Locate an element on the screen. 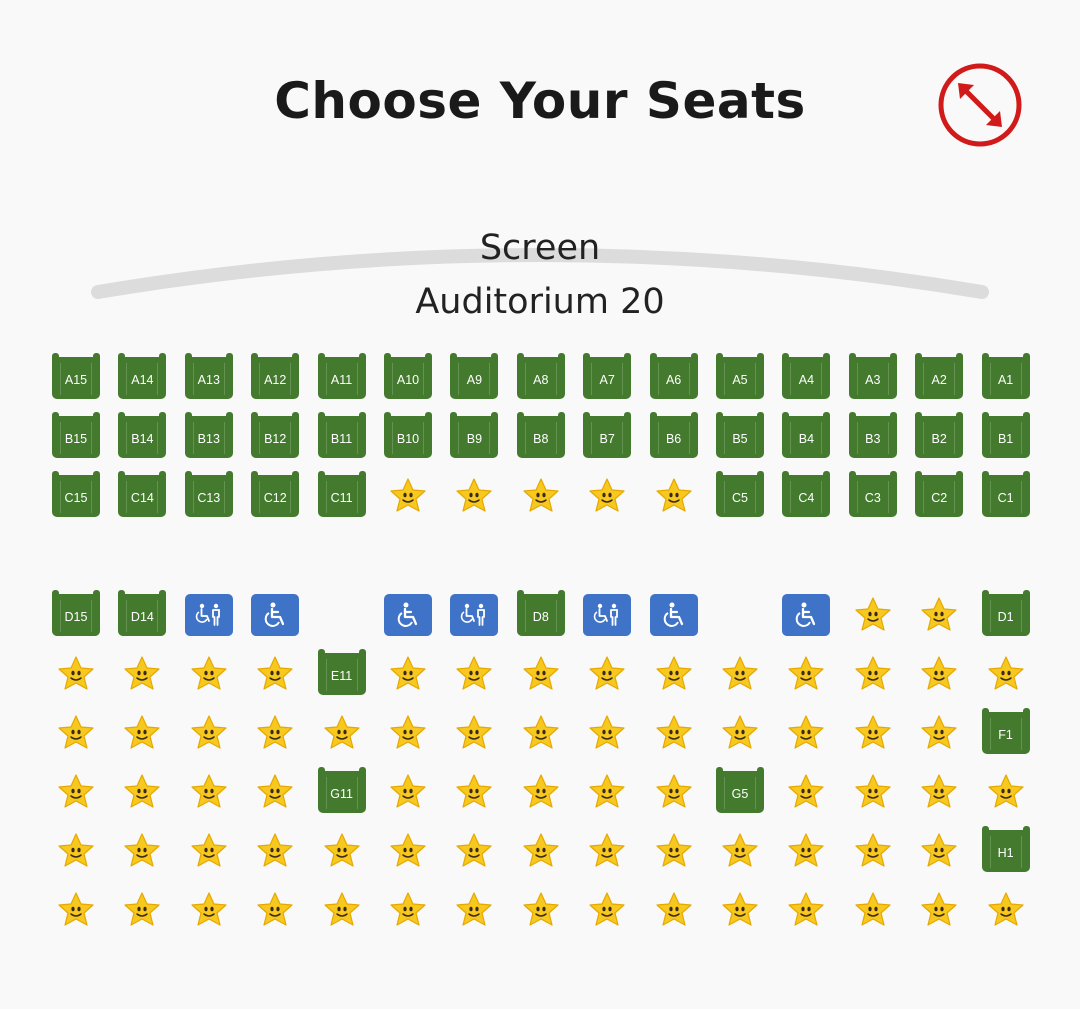 The image size is (1080, 1009). seat-available: A11 is located at coordinates (341, 376).